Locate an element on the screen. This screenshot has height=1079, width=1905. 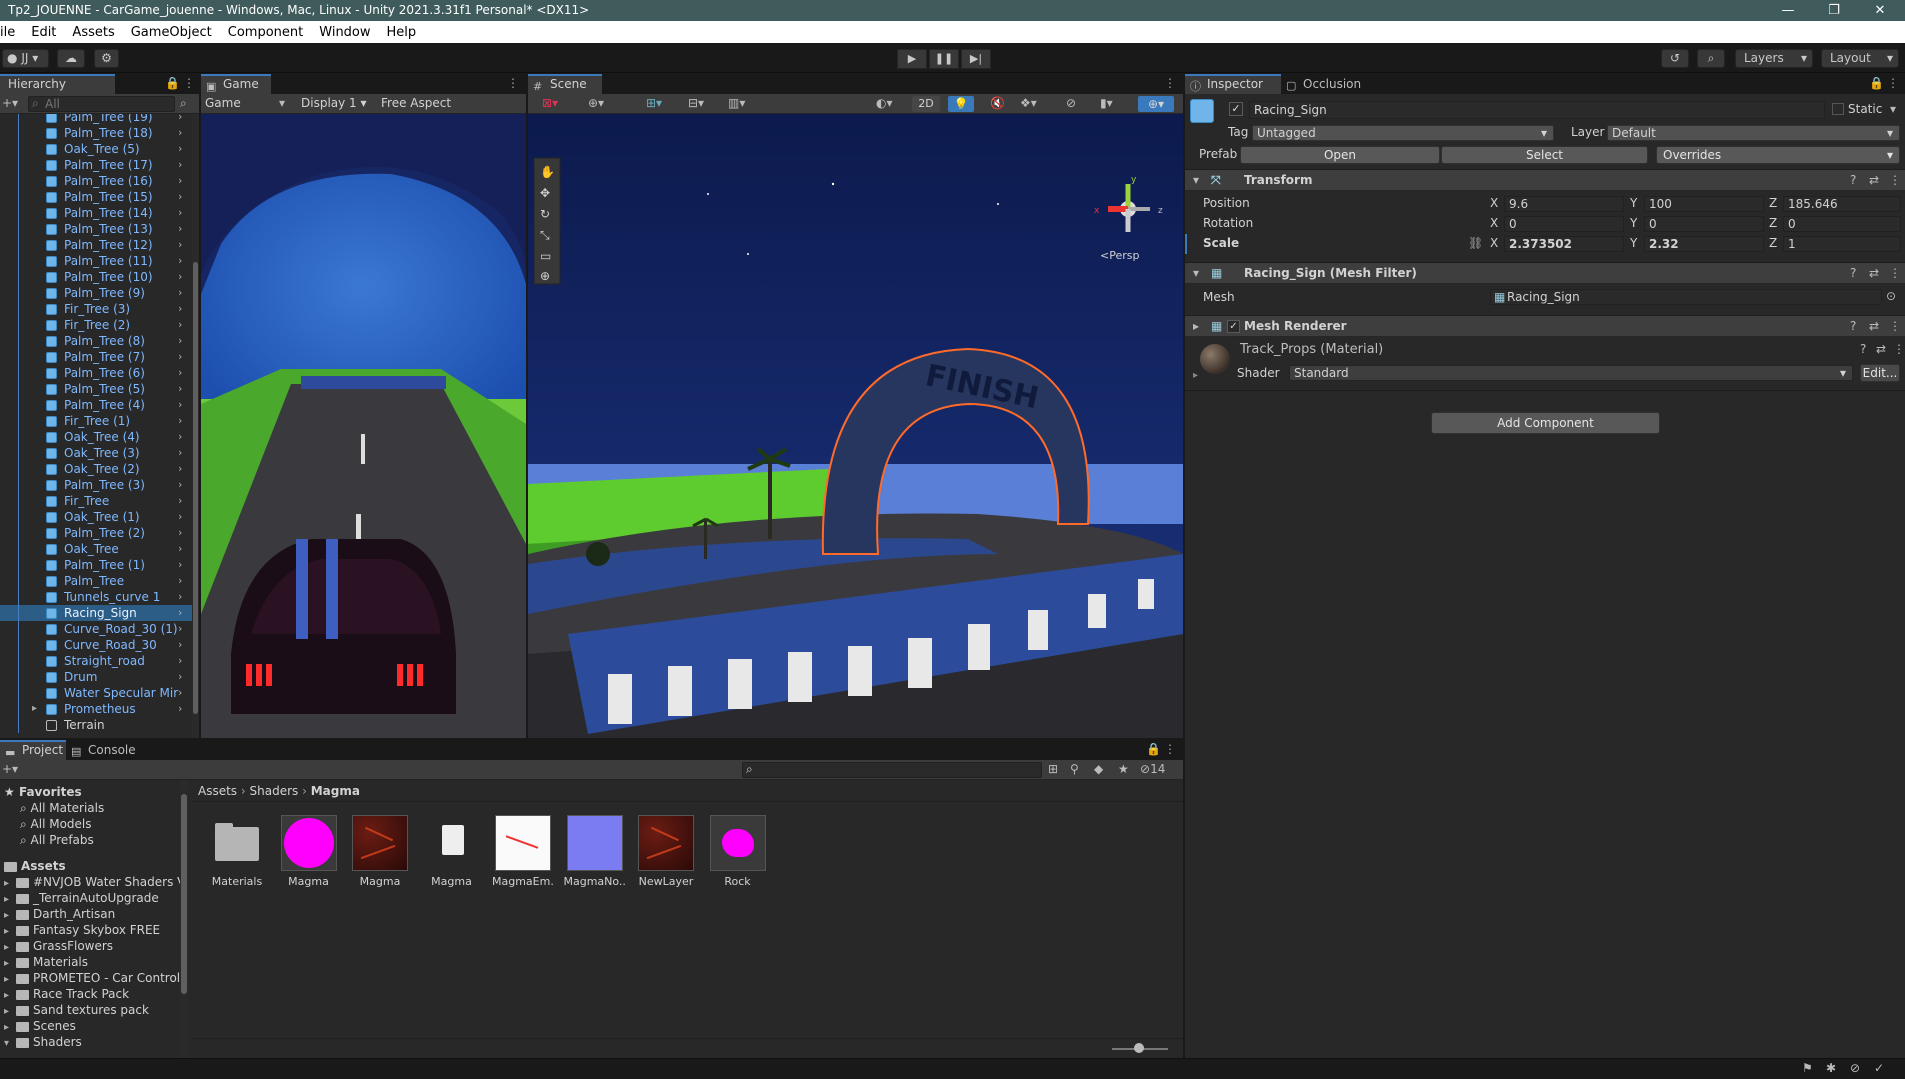
hierarchy-item: Oak_Tree (5) › is located at coordinates (96, 149).